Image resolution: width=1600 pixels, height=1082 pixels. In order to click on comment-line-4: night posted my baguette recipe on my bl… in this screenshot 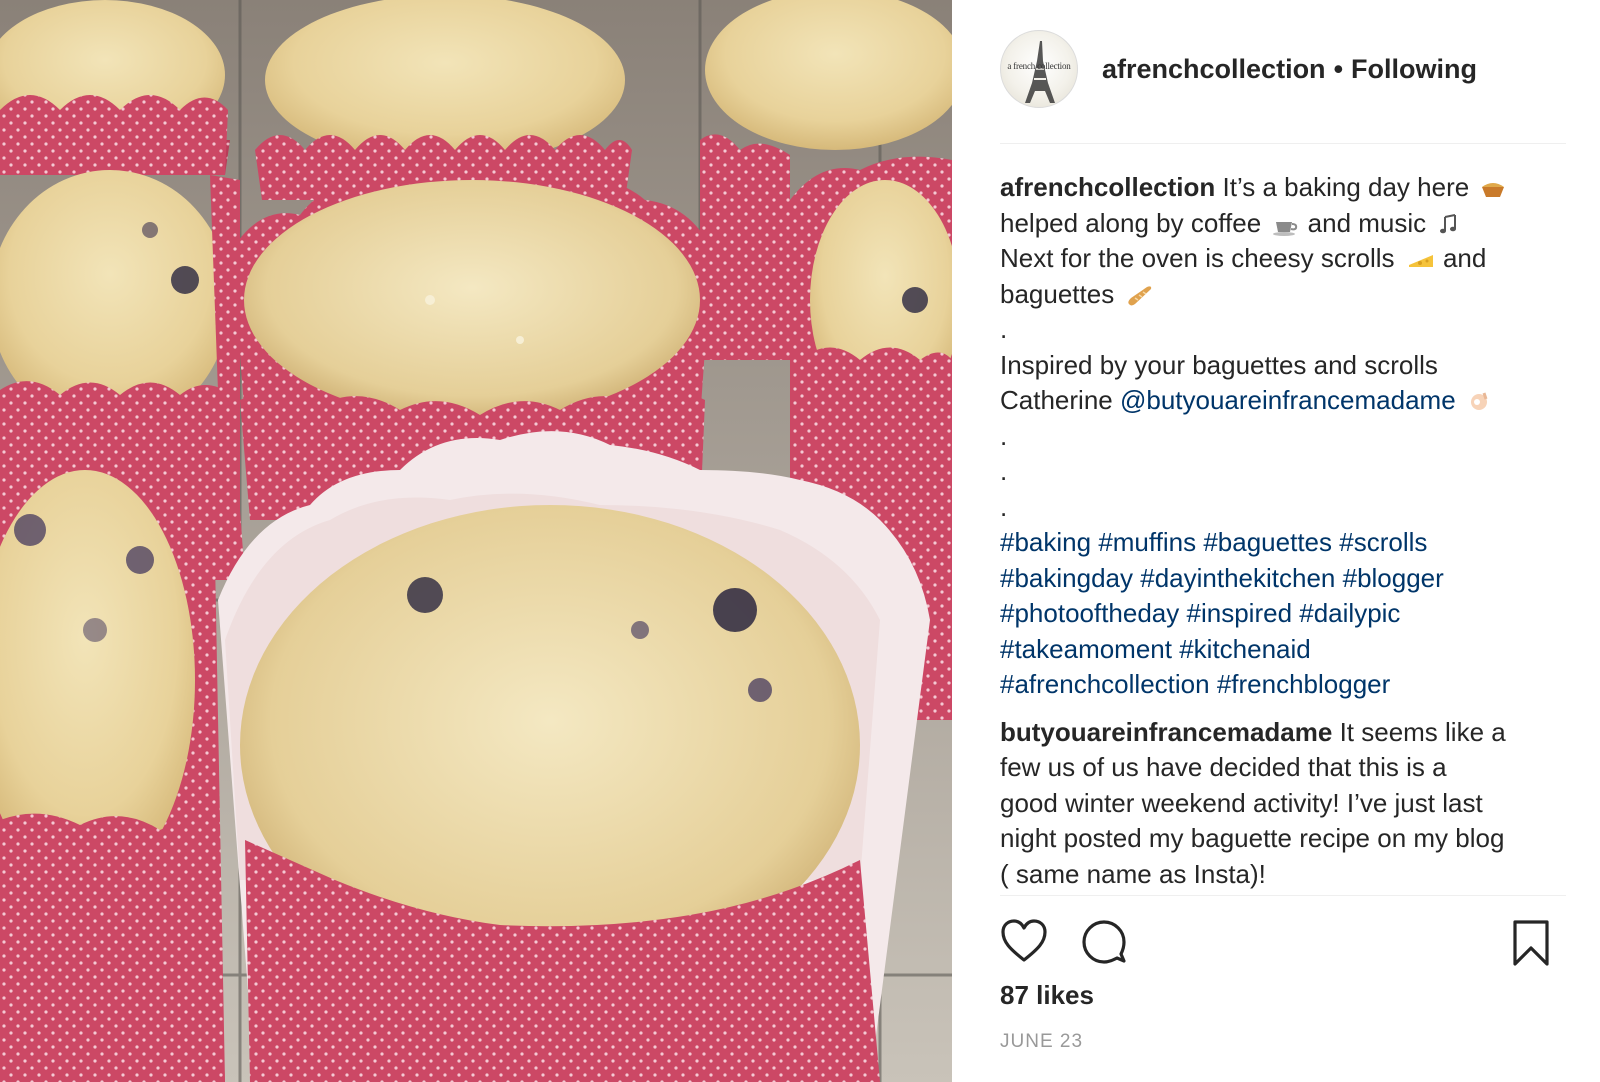, I will do `click(1252, 838)`.